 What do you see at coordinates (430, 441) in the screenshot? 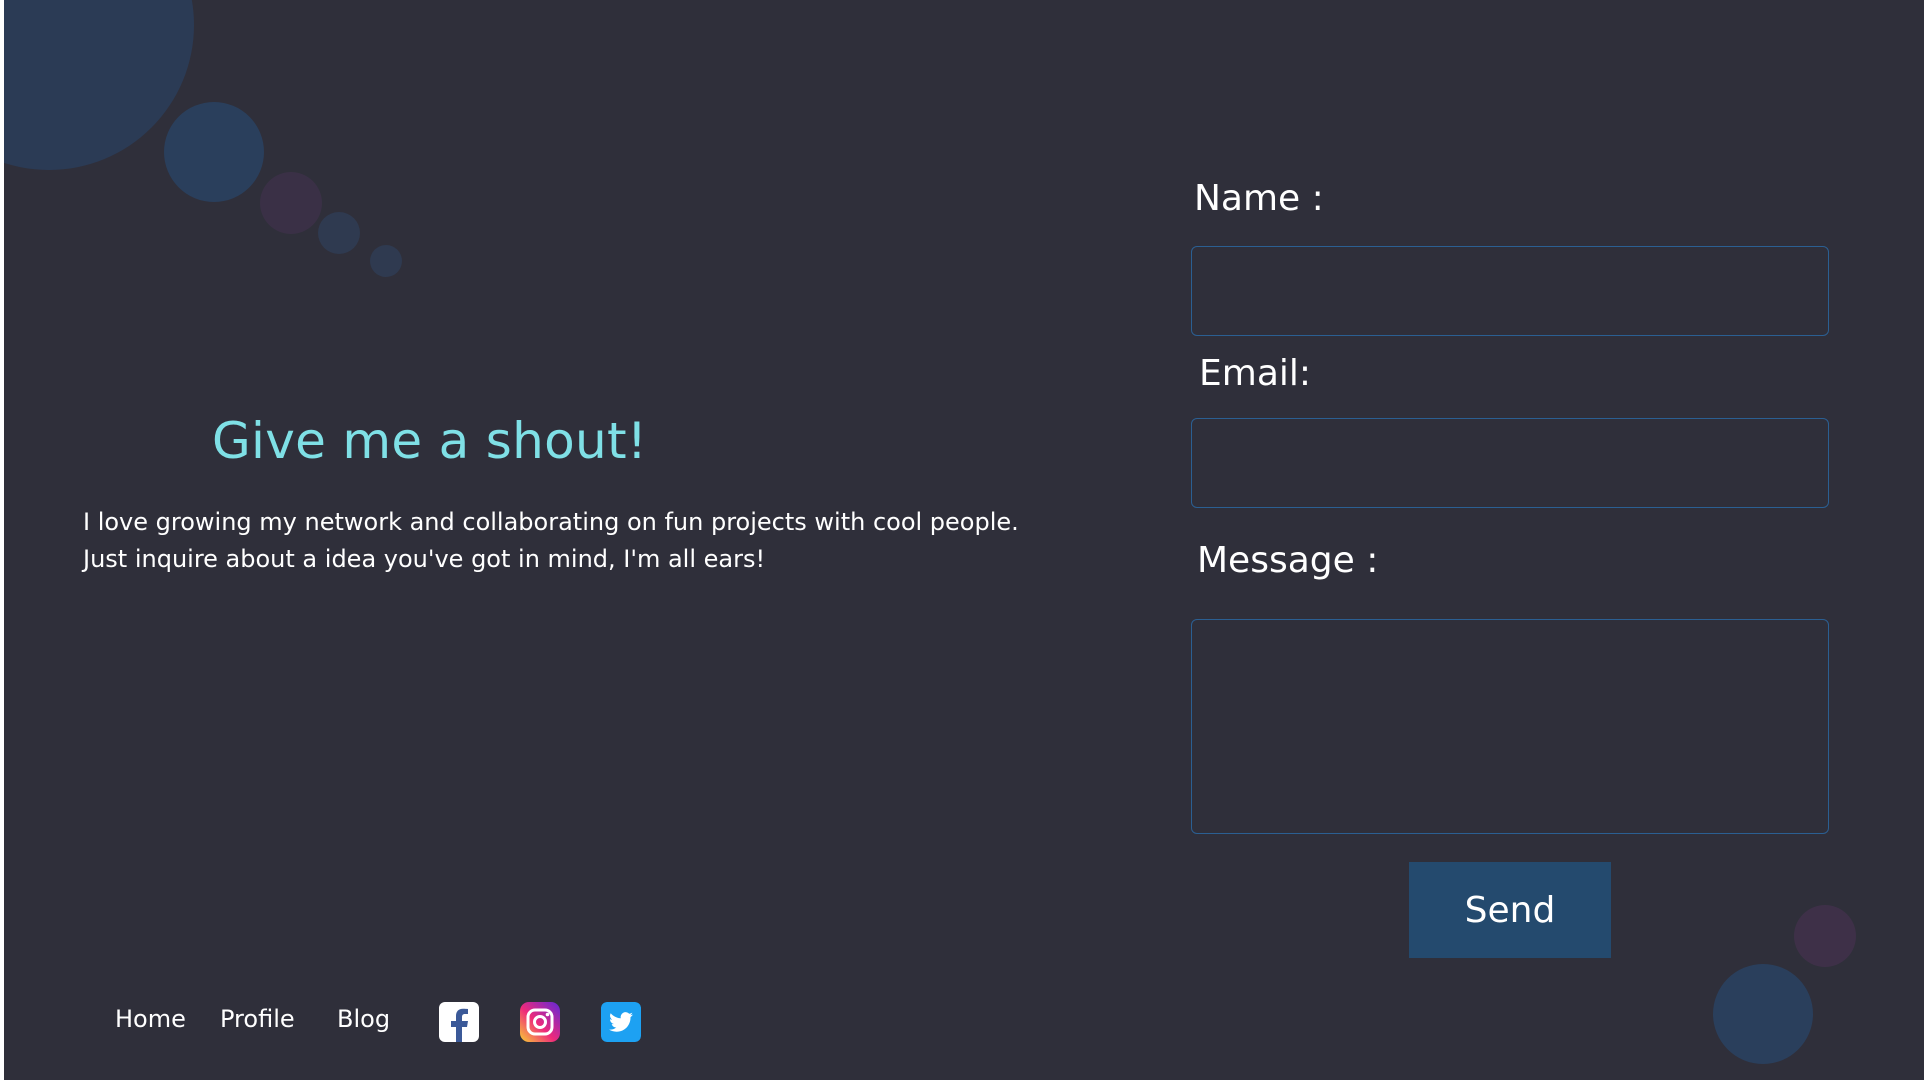
I see `contact-heading: Give me a shout!` at bounding box center [430, 441].